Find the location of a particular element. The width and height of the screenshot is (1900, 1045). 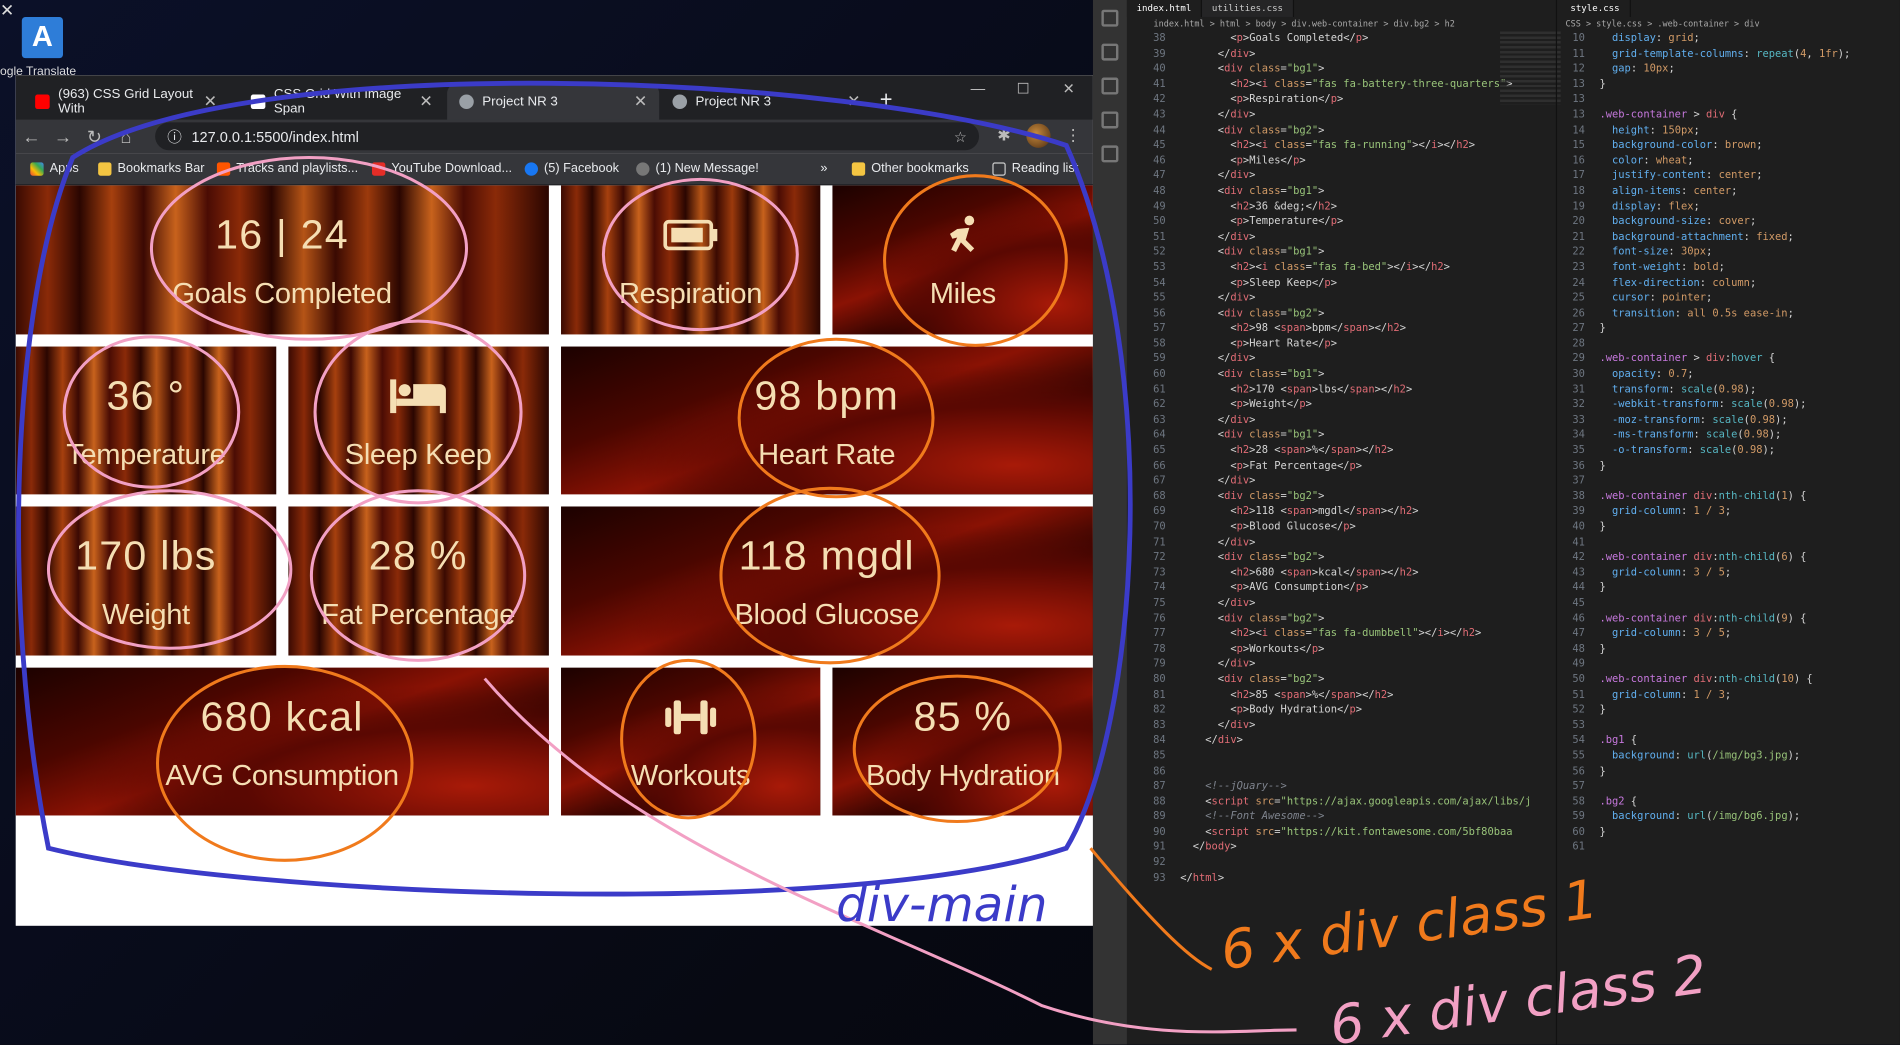

bookmark-label: Bookmarks Bar is located at coordinates (161, 168).